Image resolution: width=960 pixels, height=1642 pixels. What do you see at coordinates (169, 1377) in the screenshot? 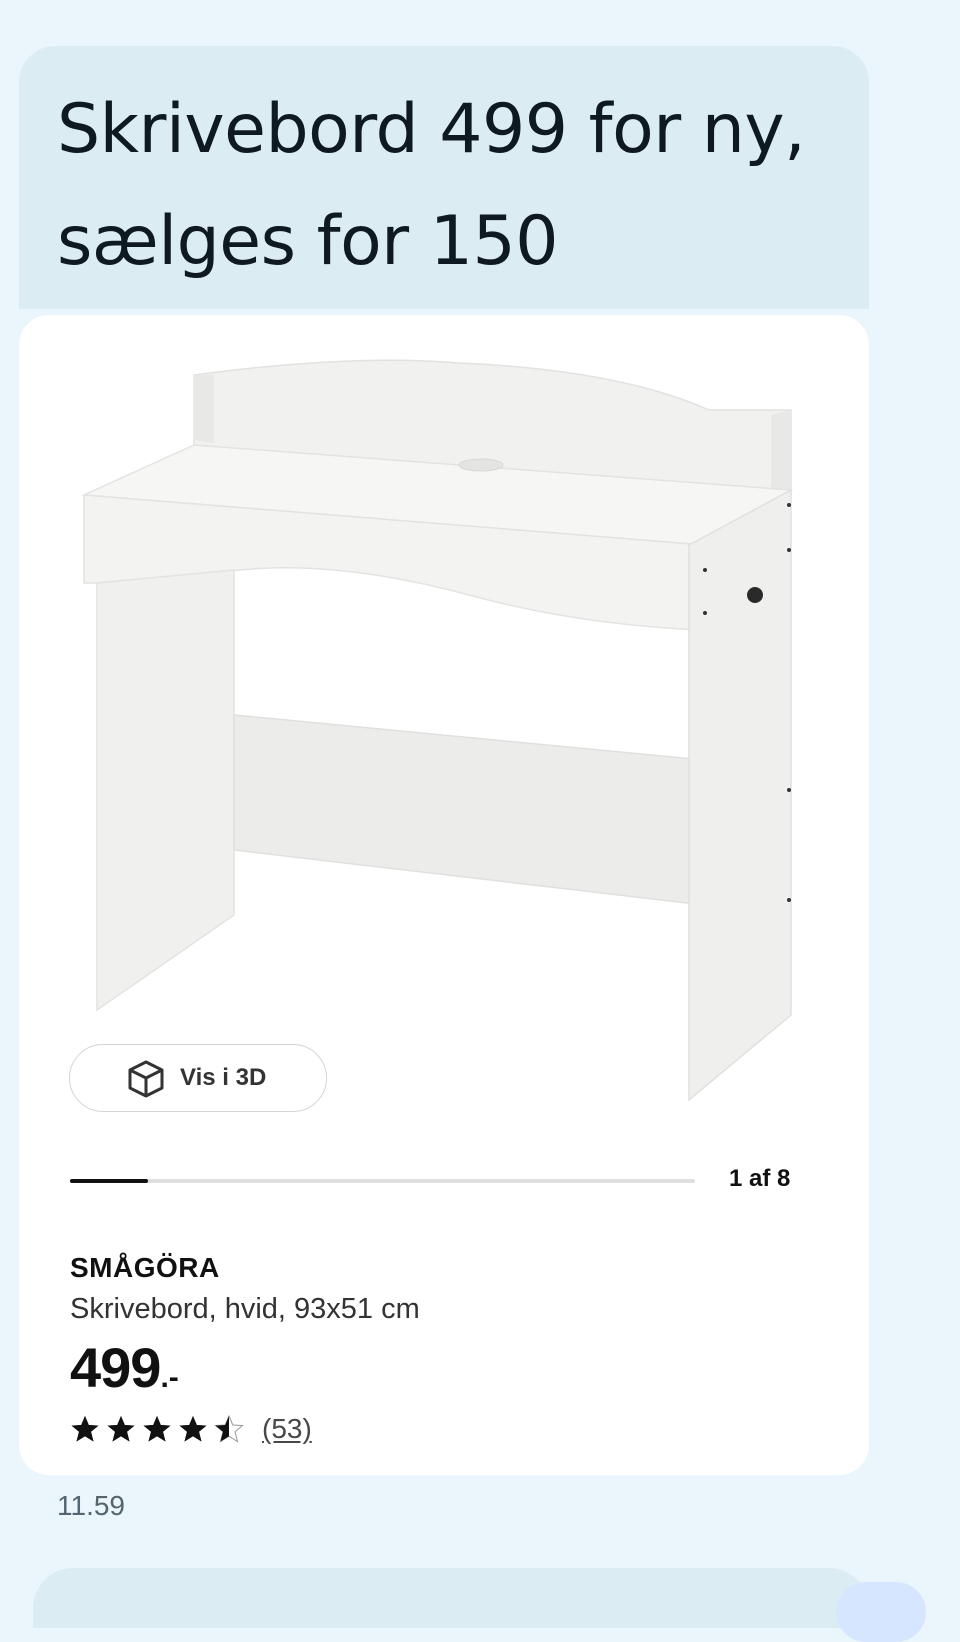
I see `price-suffix: .-` at bounding box center [169, 1377].